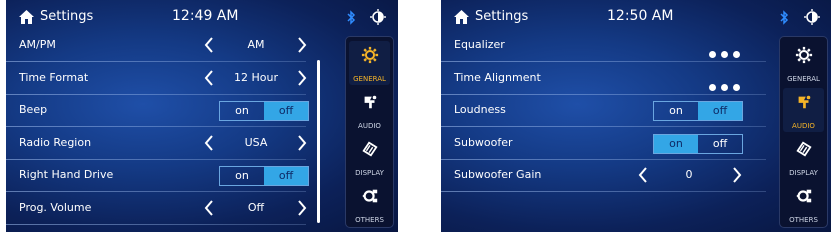  I want to click on setting-value: USA, so click(256, 142).